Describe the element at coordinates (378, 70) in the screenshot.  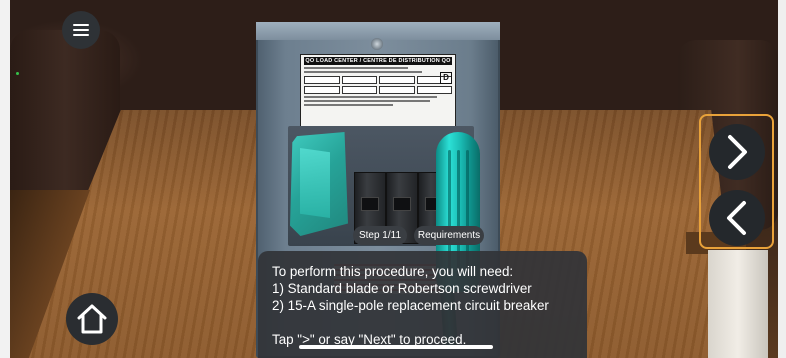
I see `label-text-lines` at that location.